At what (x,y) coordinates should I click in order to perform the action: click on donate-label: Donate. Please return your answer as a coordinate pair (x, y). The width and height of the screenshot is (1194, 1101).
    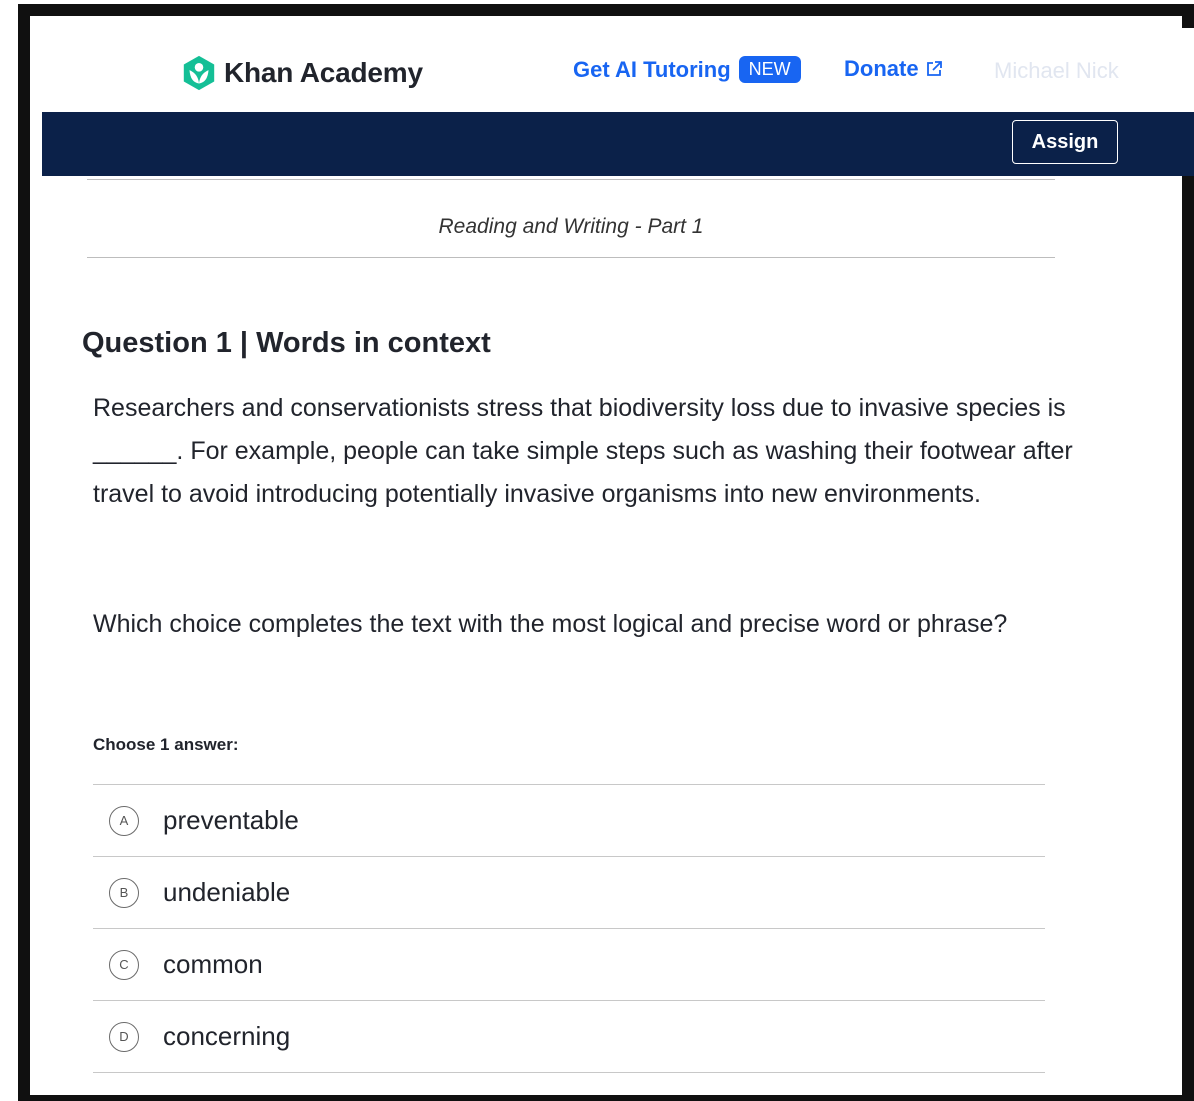
    Looking at the image, I should click on (881, 69).